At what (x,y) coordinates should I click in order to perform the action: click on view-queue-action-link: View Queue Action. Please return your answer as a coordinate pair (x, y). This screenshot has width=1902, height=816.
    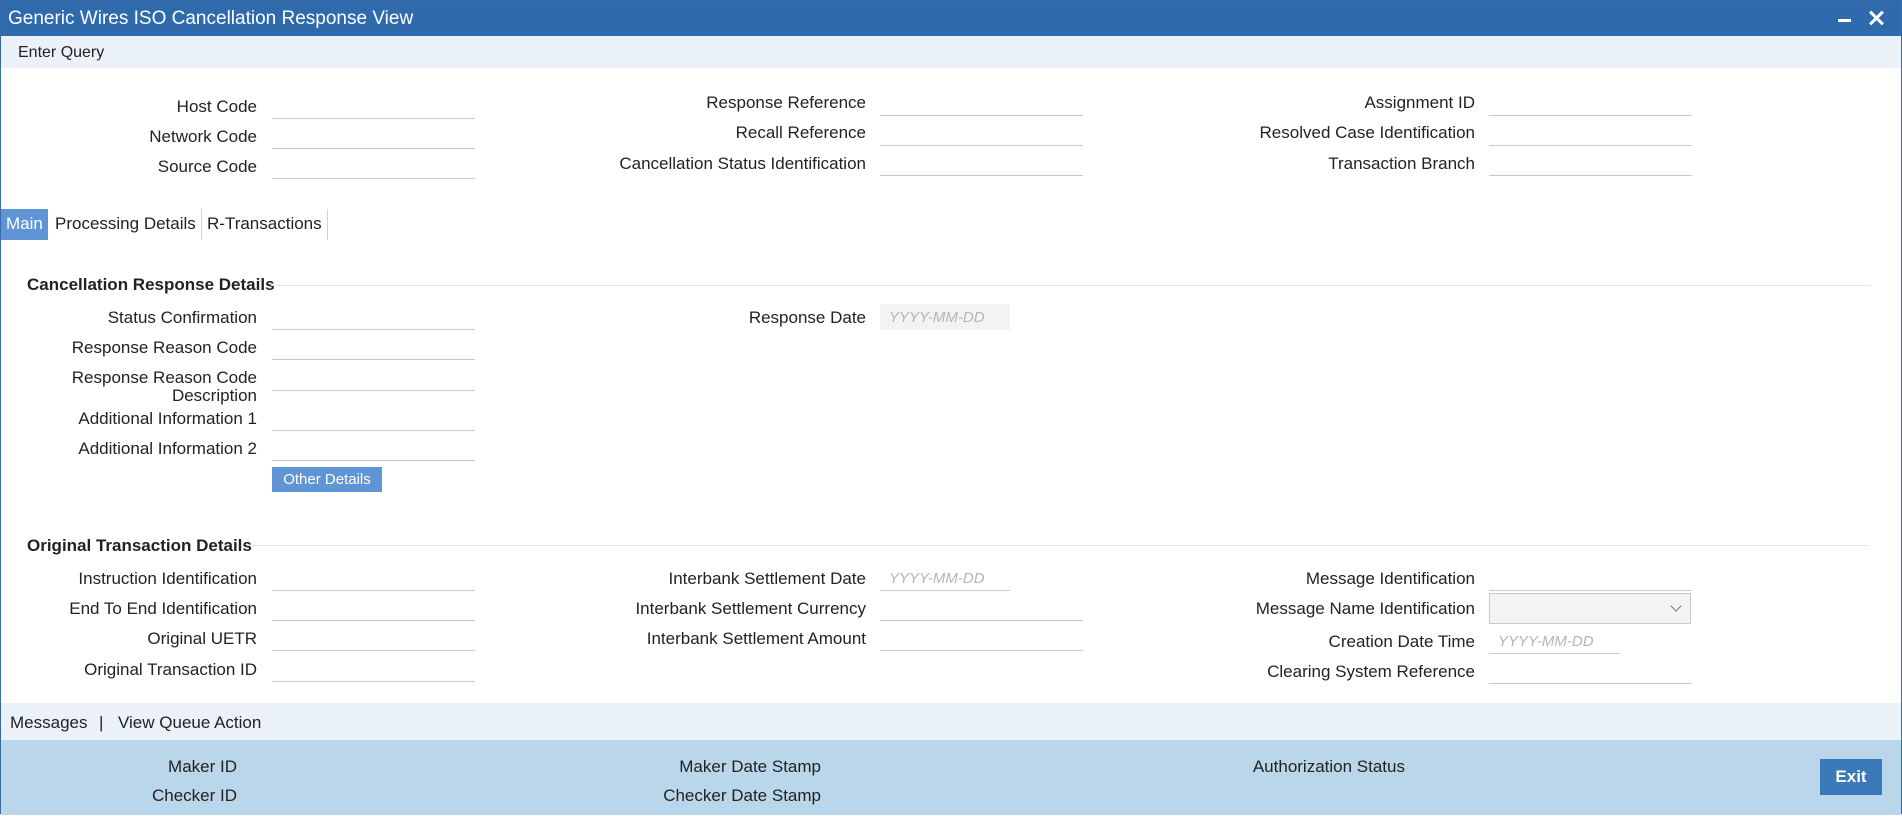
    Looking at the image, I should click on (189, 723).